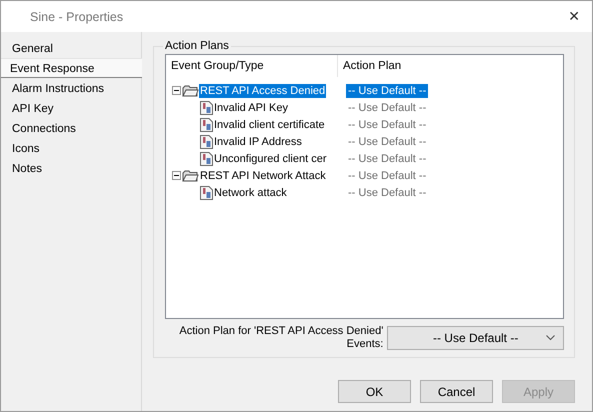  I want to click on tree-item: REST API Access Denied, so click(262, 91).